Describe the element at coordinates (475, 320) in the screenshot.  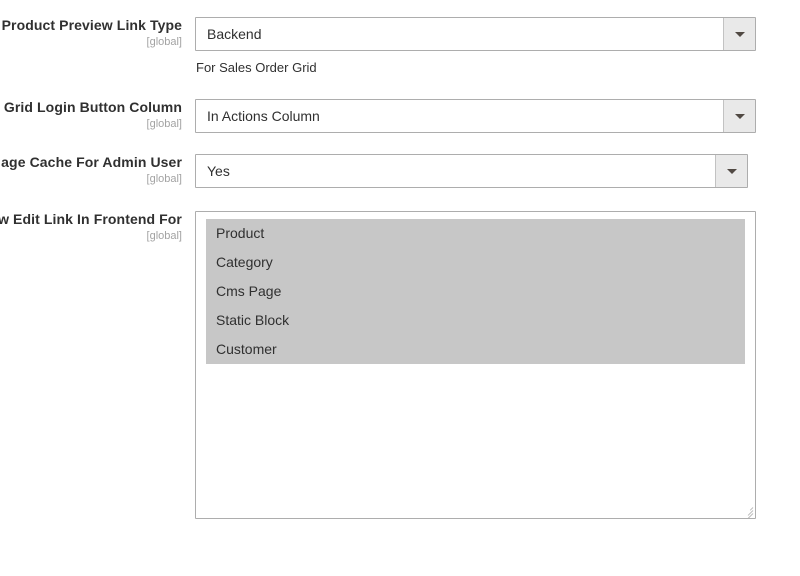
I see `multiselect-option-static-block: Static Block` at that location.